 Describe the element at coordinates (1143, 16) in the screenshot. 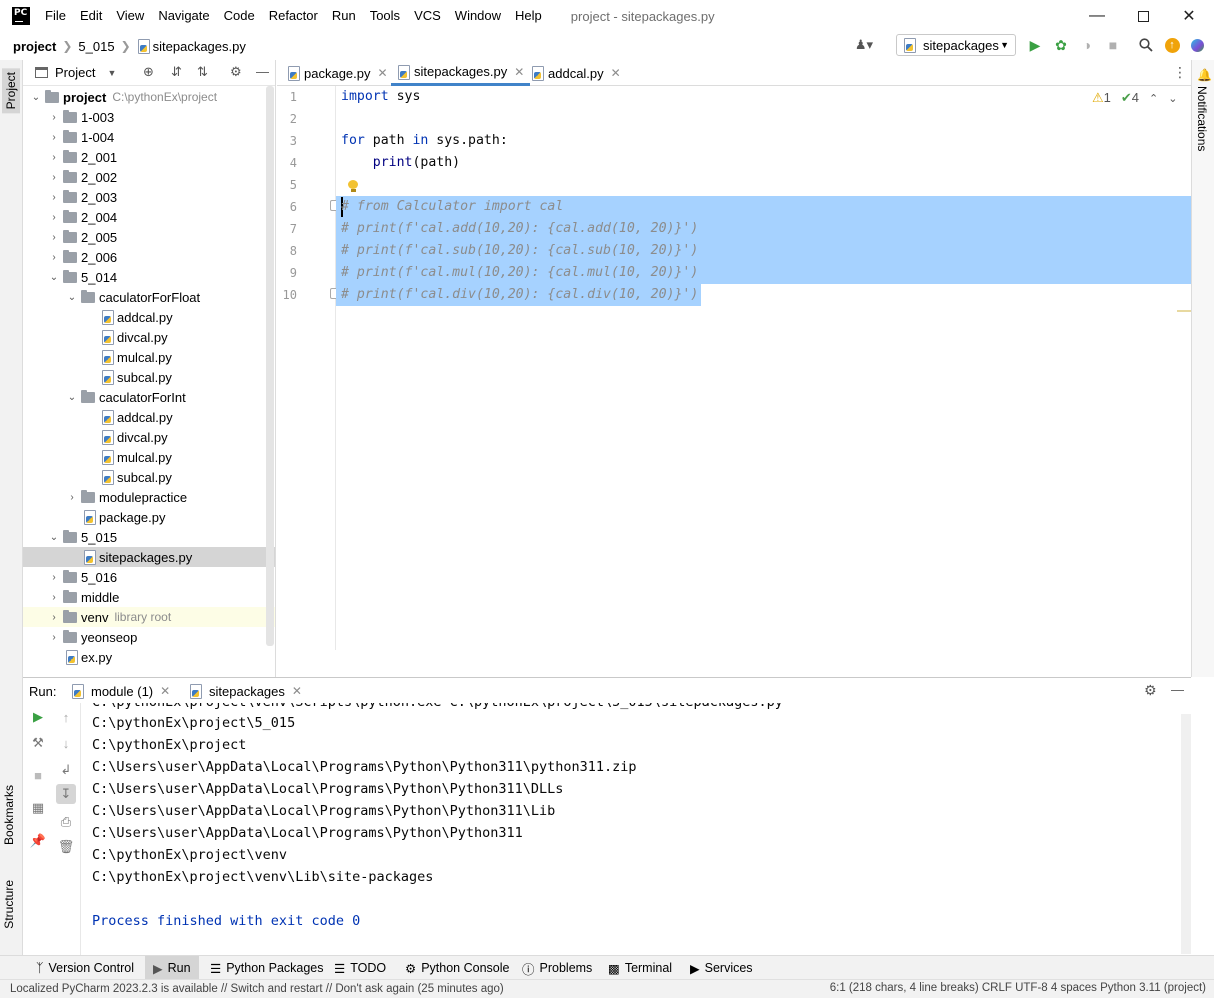

I see `maximize-icon` at that location.